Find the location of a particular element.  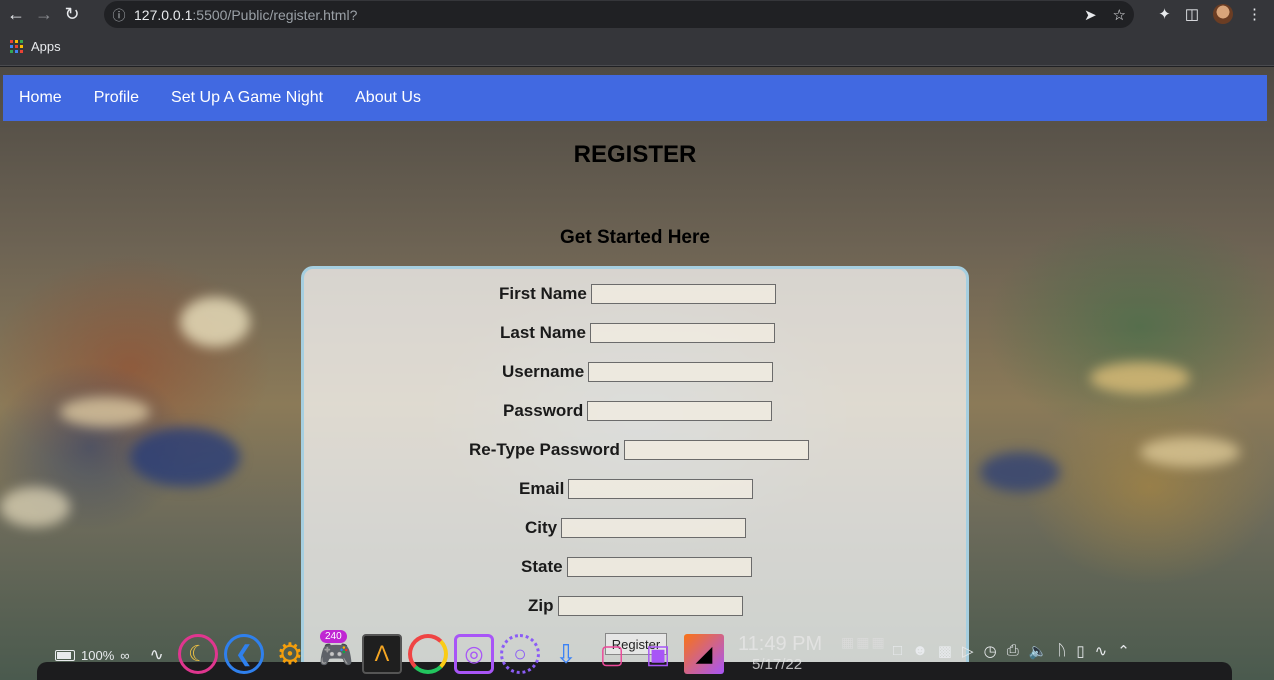

form-row-zip: Zip is located at coordinates (635, 606).